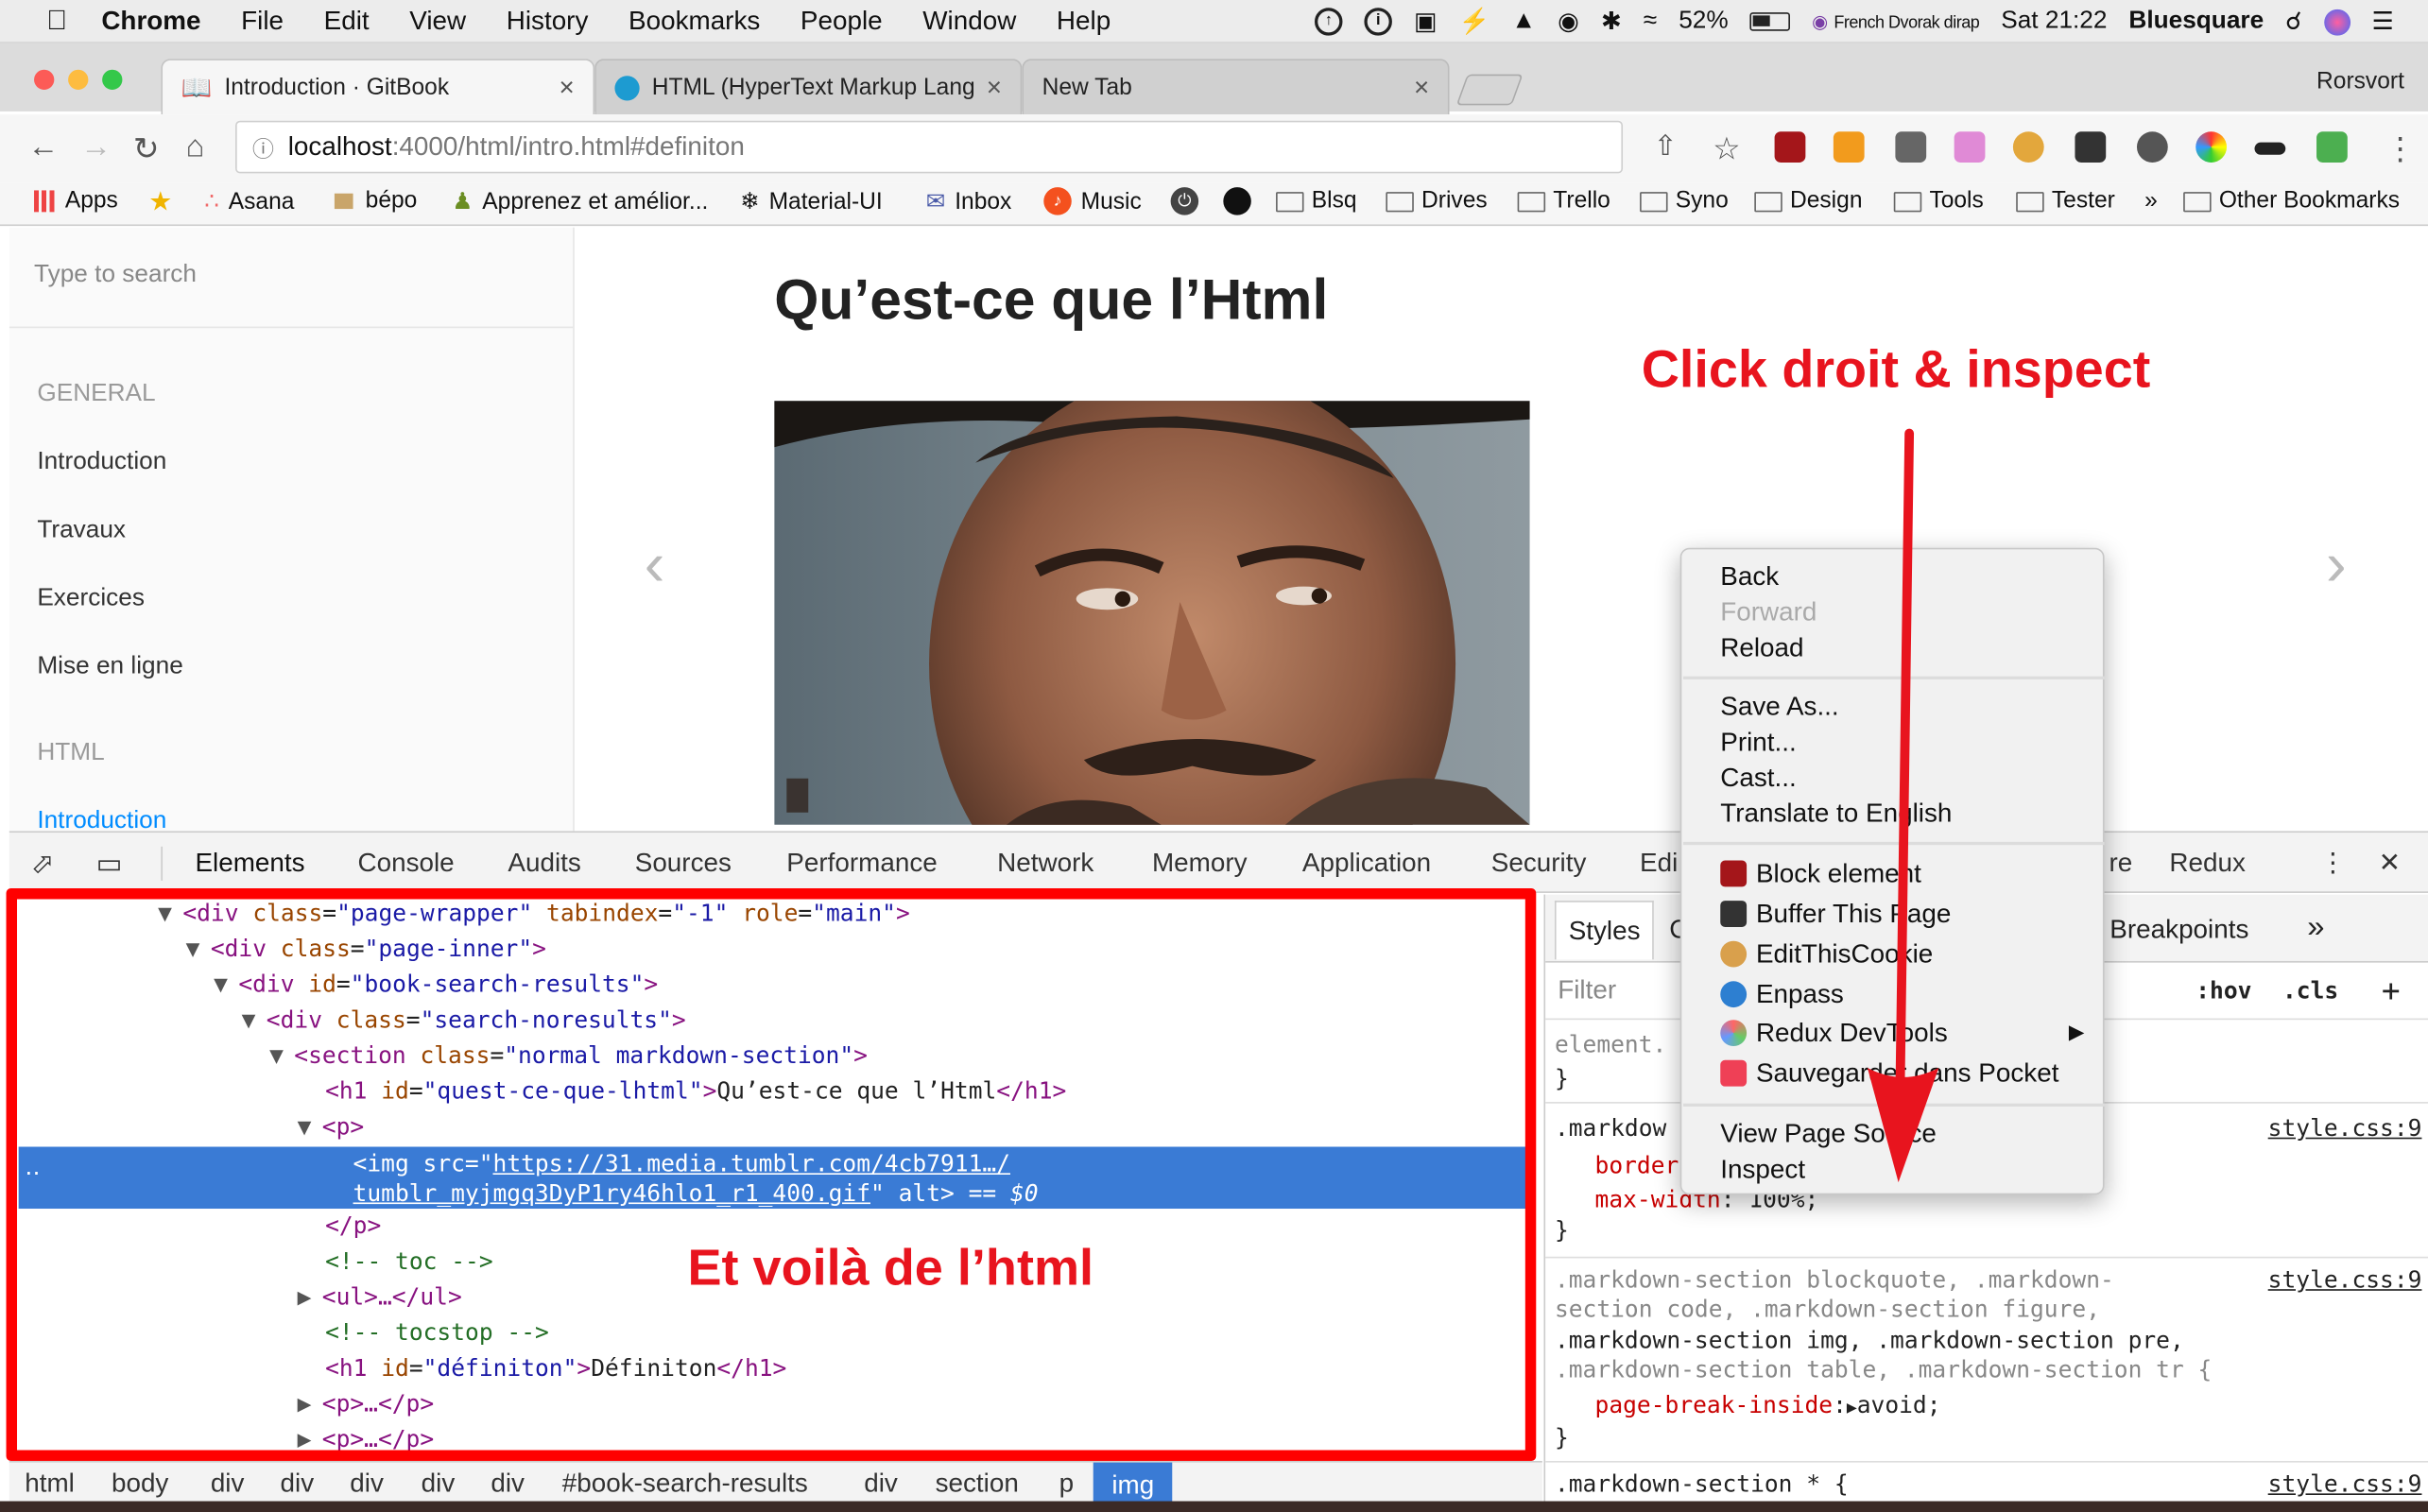 Image resolution: width=2428 pixels, height=1512 pixels. What do you see at coordinates (694, 21) in the screenshot?
I see `menu-bookmarks: Bookmarks` at bounding box center [694, 21].